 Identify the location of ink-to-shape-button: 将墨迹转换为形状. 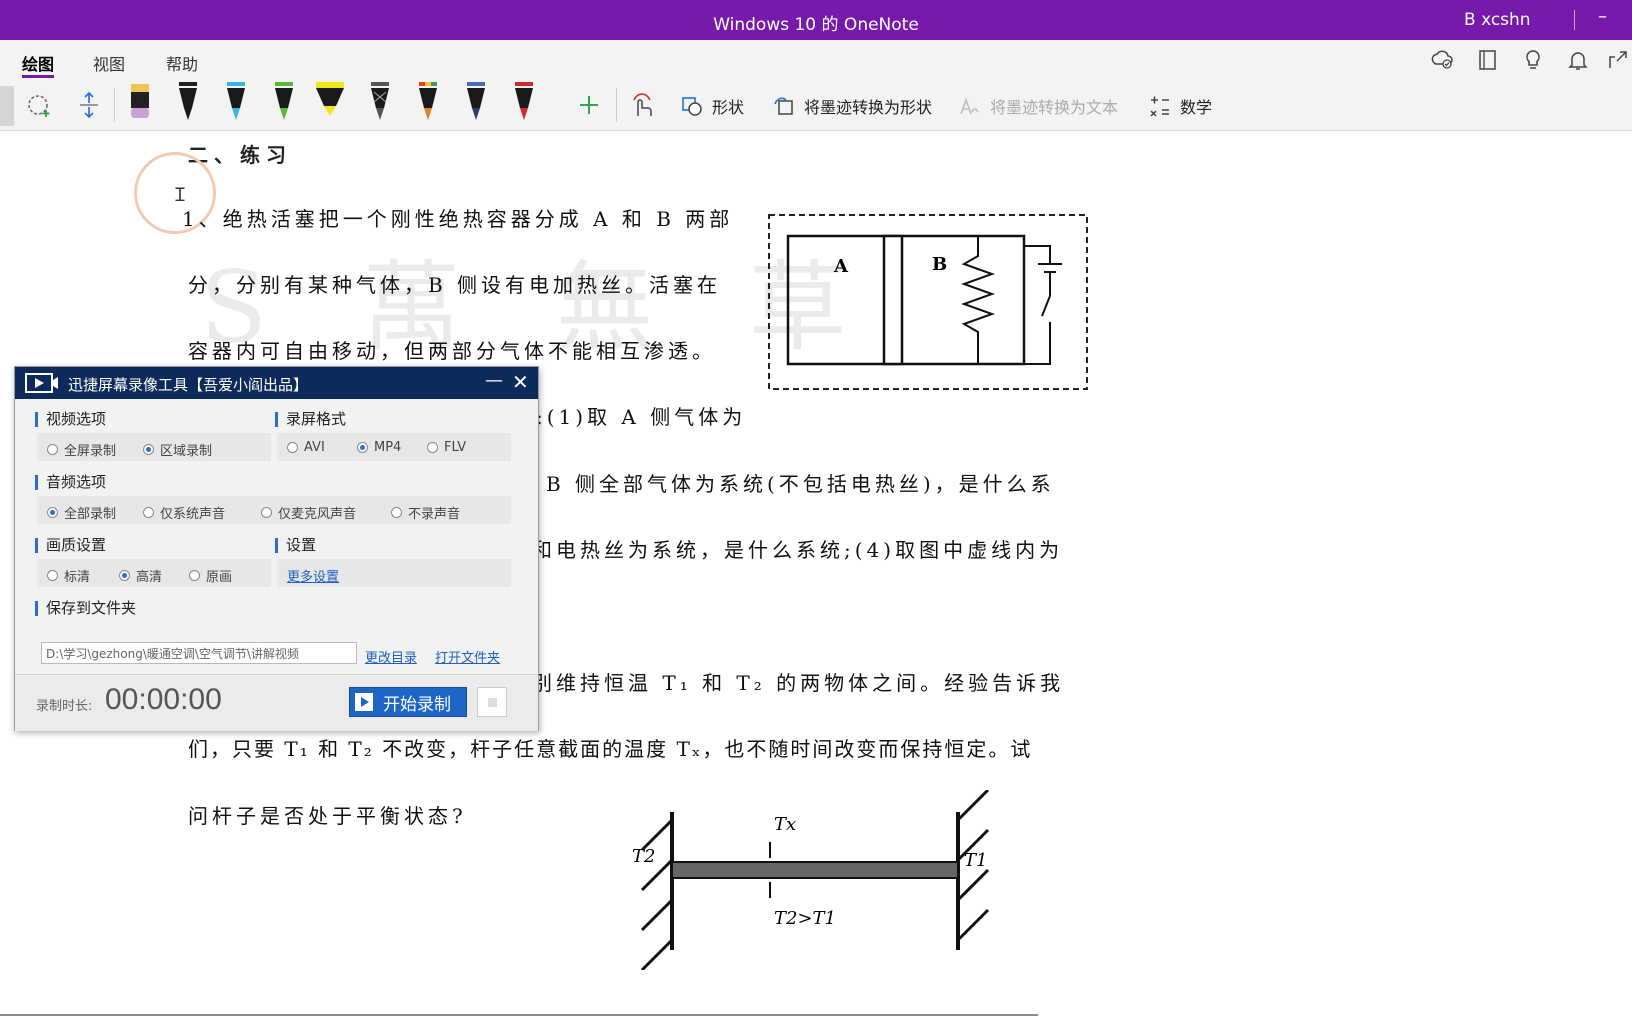
(852, 106).